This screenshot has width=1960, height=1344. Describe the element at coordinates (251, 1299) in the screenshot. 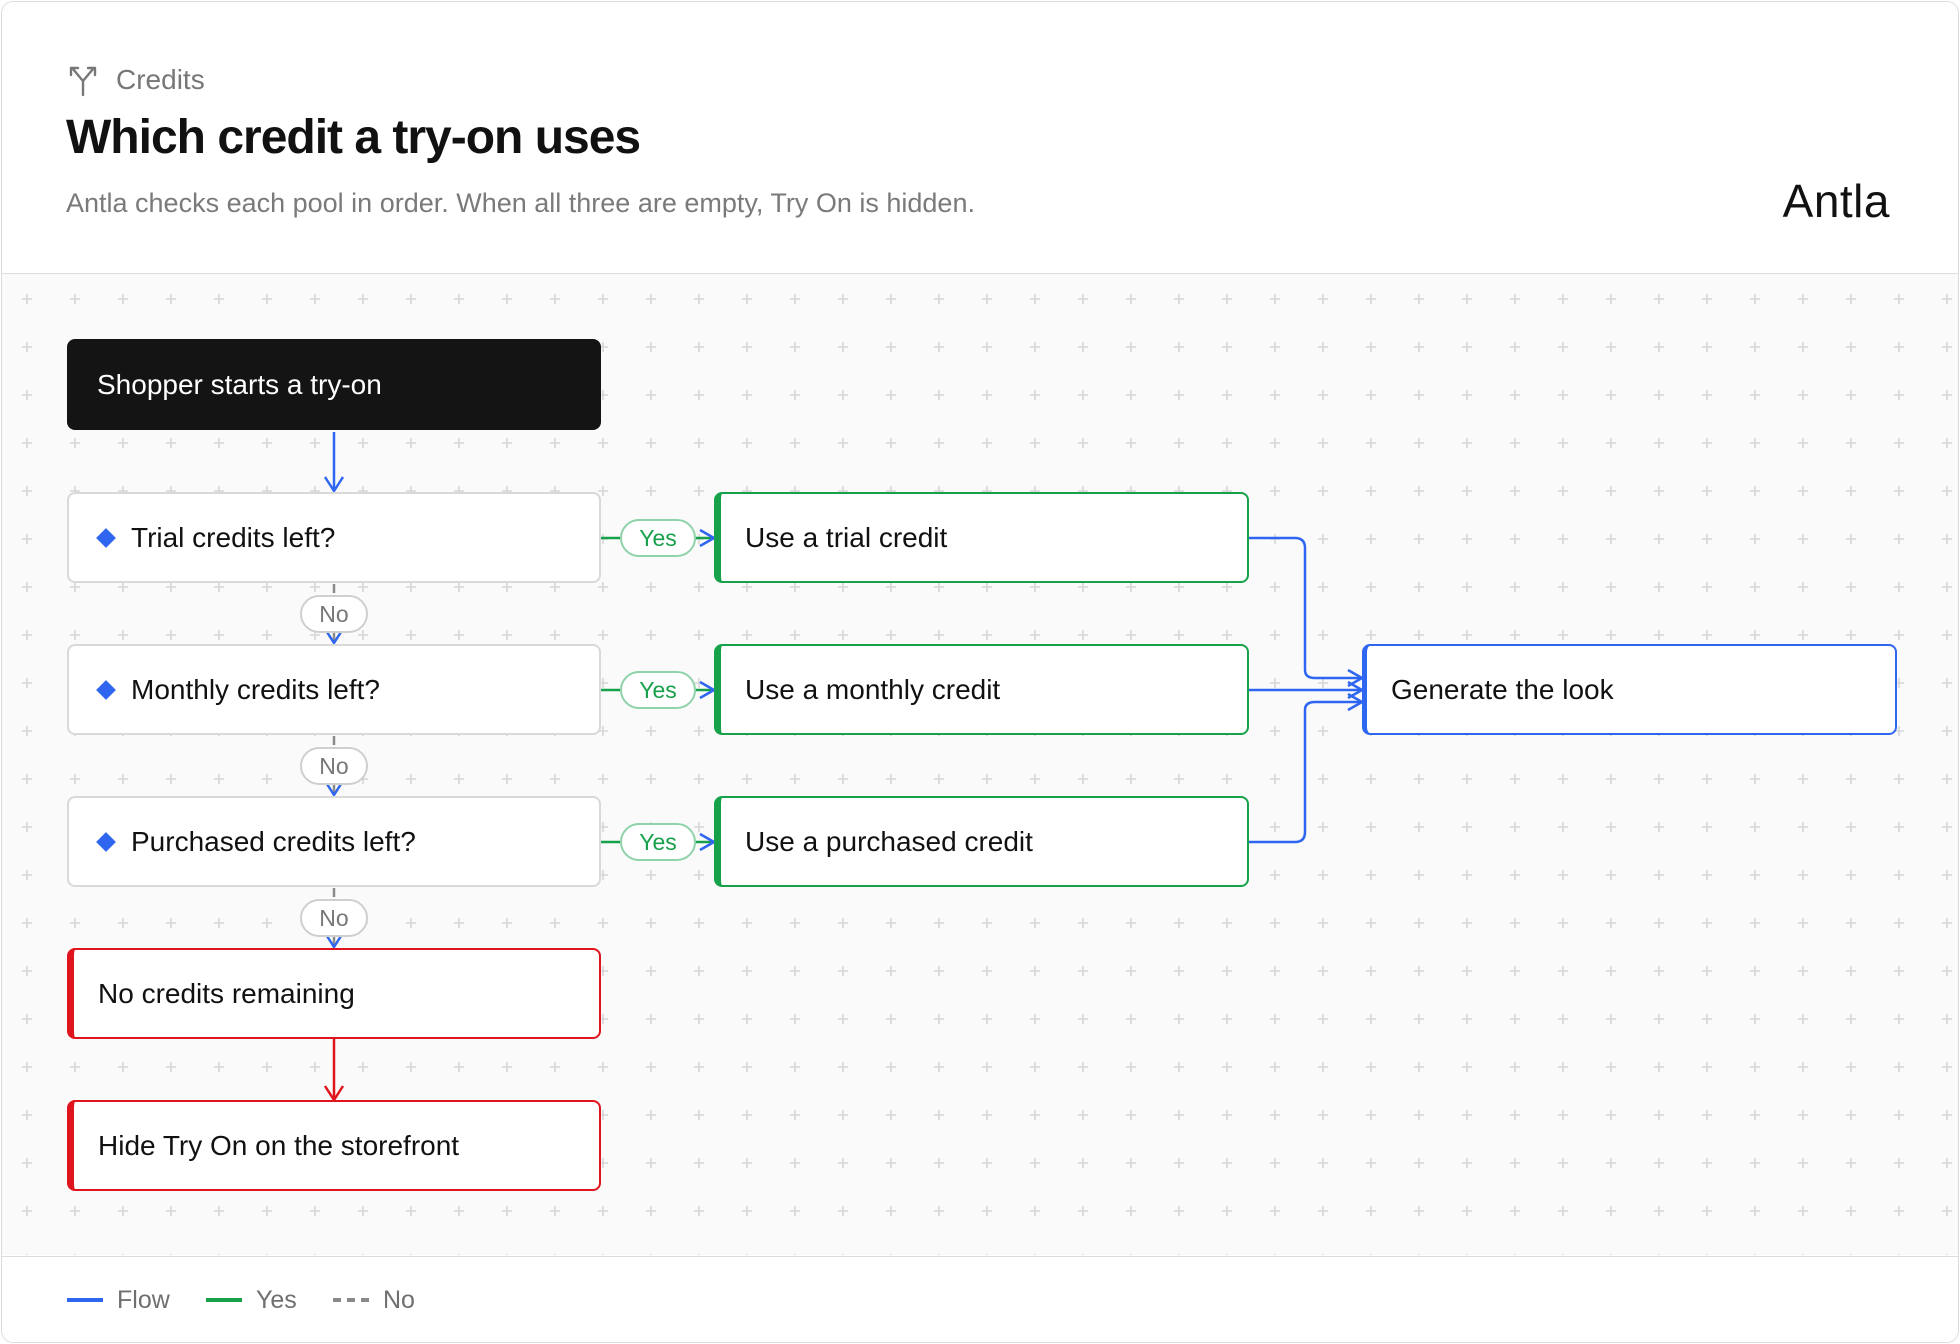

I see `legend-item-yes: Yes` at that location.